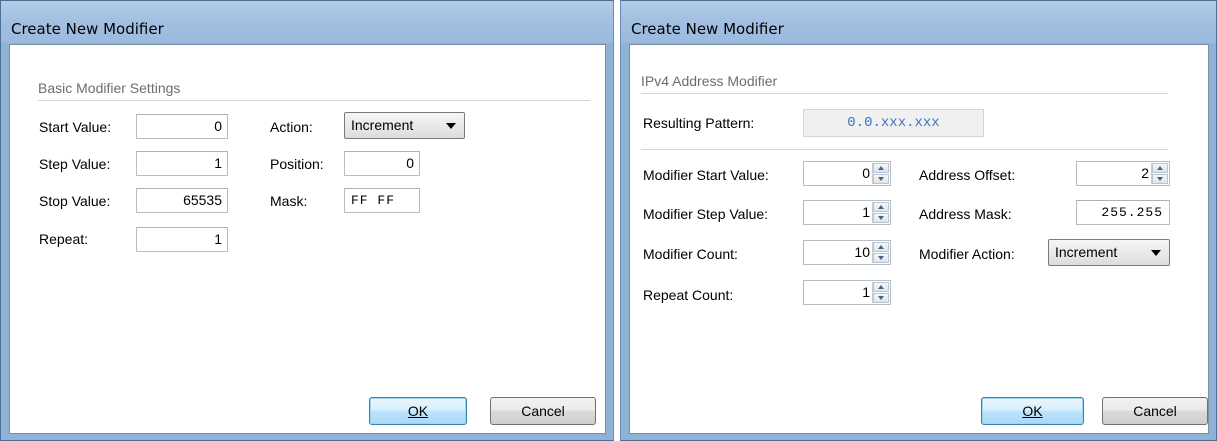  Describe the element at coordinates (847, 212) in the screenshot. I see `modifier-step-value-stepper: 1` at that location.